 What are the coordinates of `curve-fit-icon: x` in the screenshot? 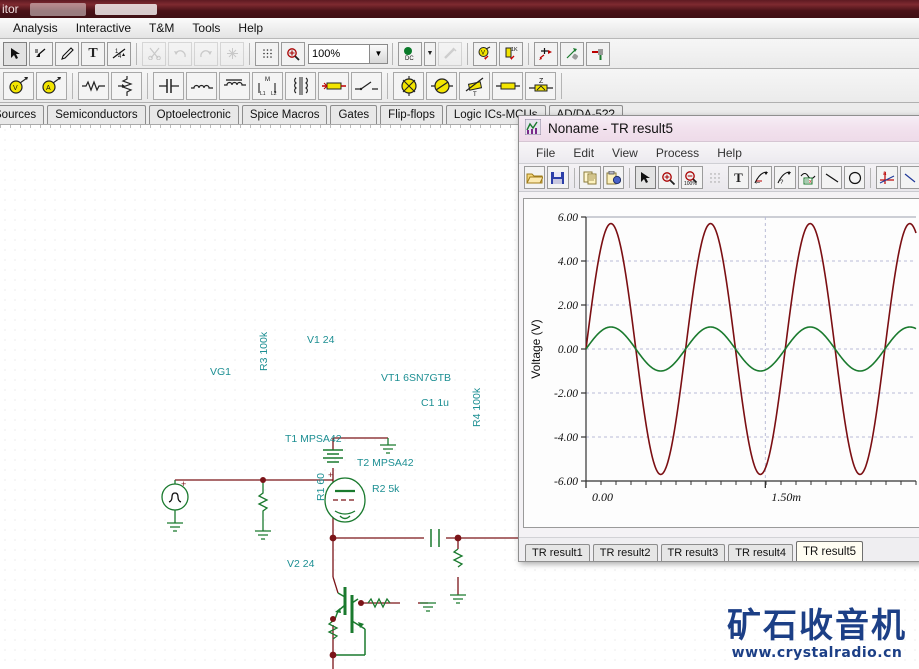 It's located at (808, 177).